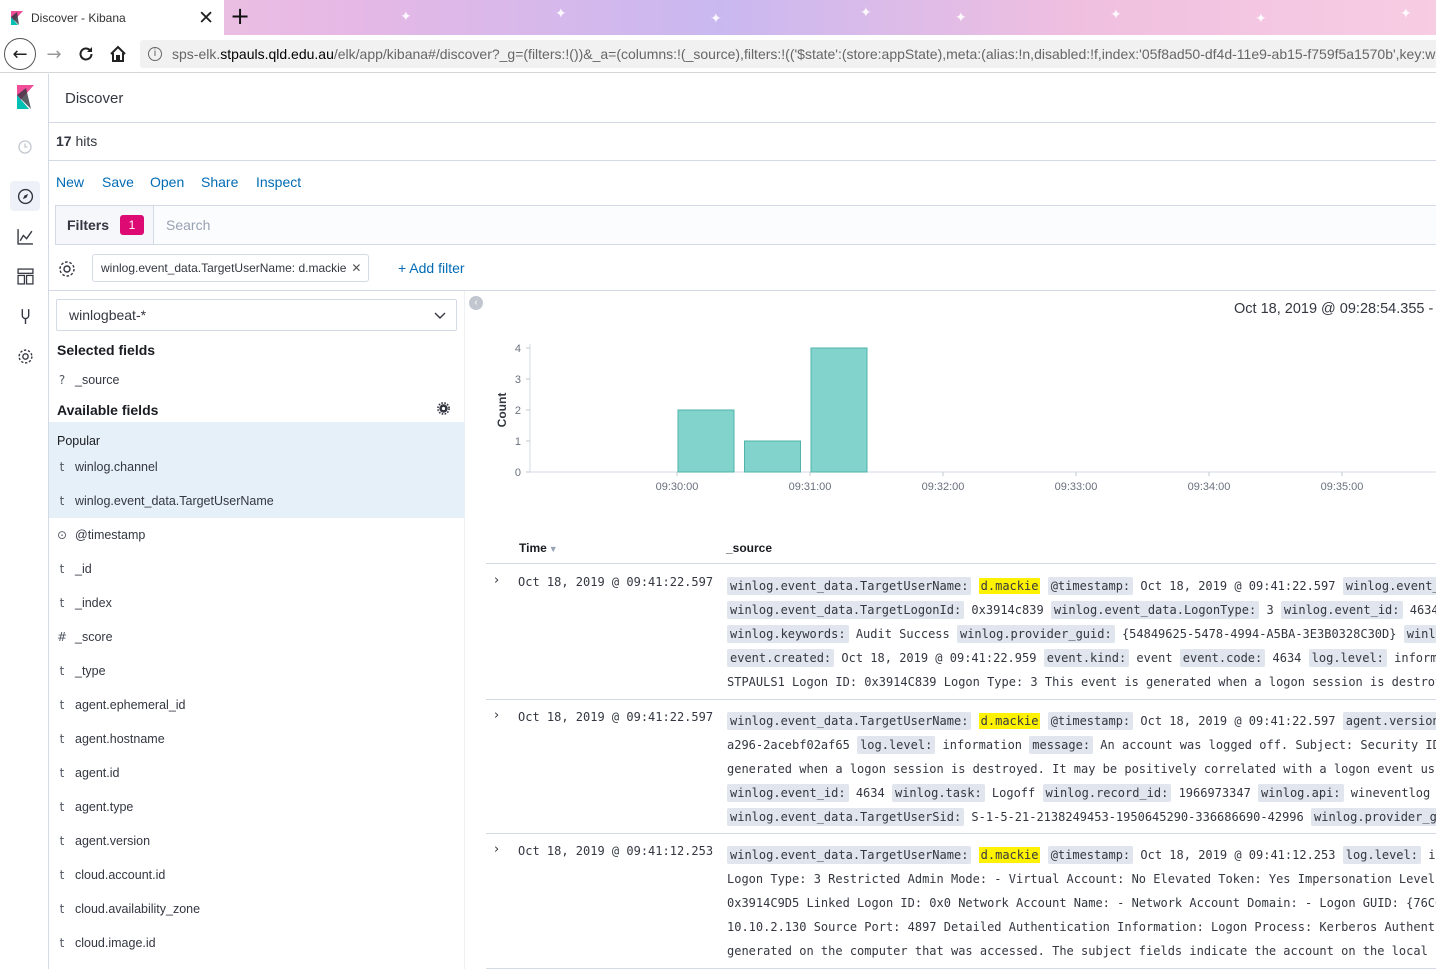 The width and height of the screenshot is (1436, 969). What do you see at coordinates (219, 182) in the screenshot?
I see `share-button: Share` at bounding box center [219, 182].